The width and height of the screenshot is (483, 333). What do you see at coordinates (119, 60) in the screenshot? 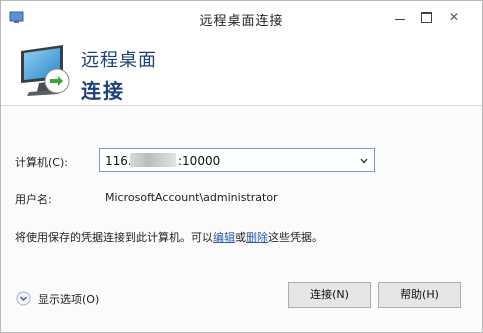
I see `header-title-line1: 远程桌面` at bounding box center [119, 60].